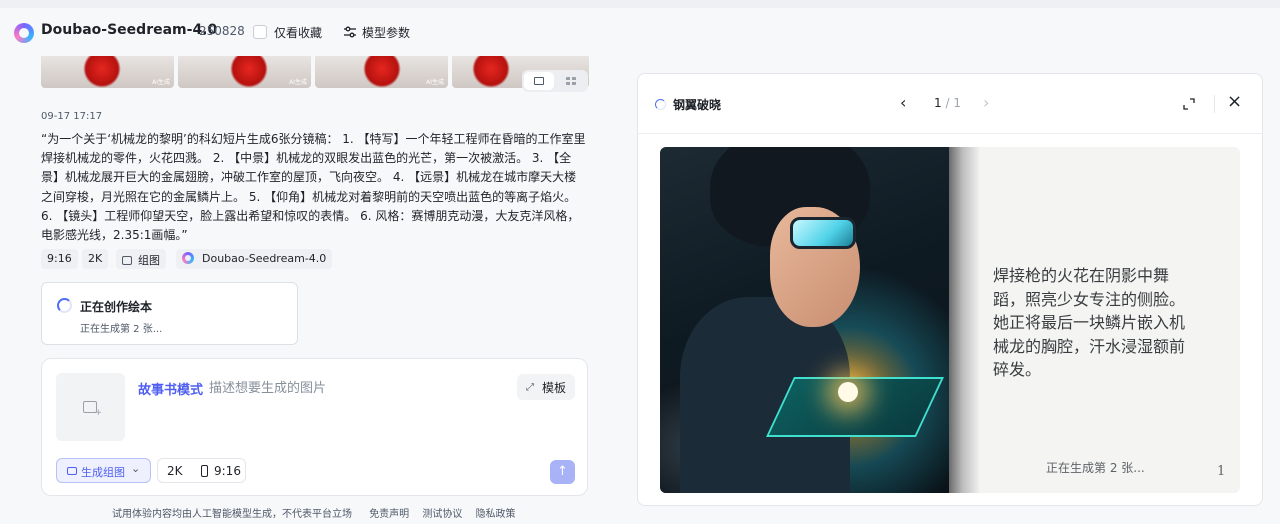 The height and width of the screenshot is (524, 1280). What do you see at coordinates (103, 470) in the screenshot?
I see `generate-mode-dropdown: 生成组图 ⌄` at bounding box center [103, 470].